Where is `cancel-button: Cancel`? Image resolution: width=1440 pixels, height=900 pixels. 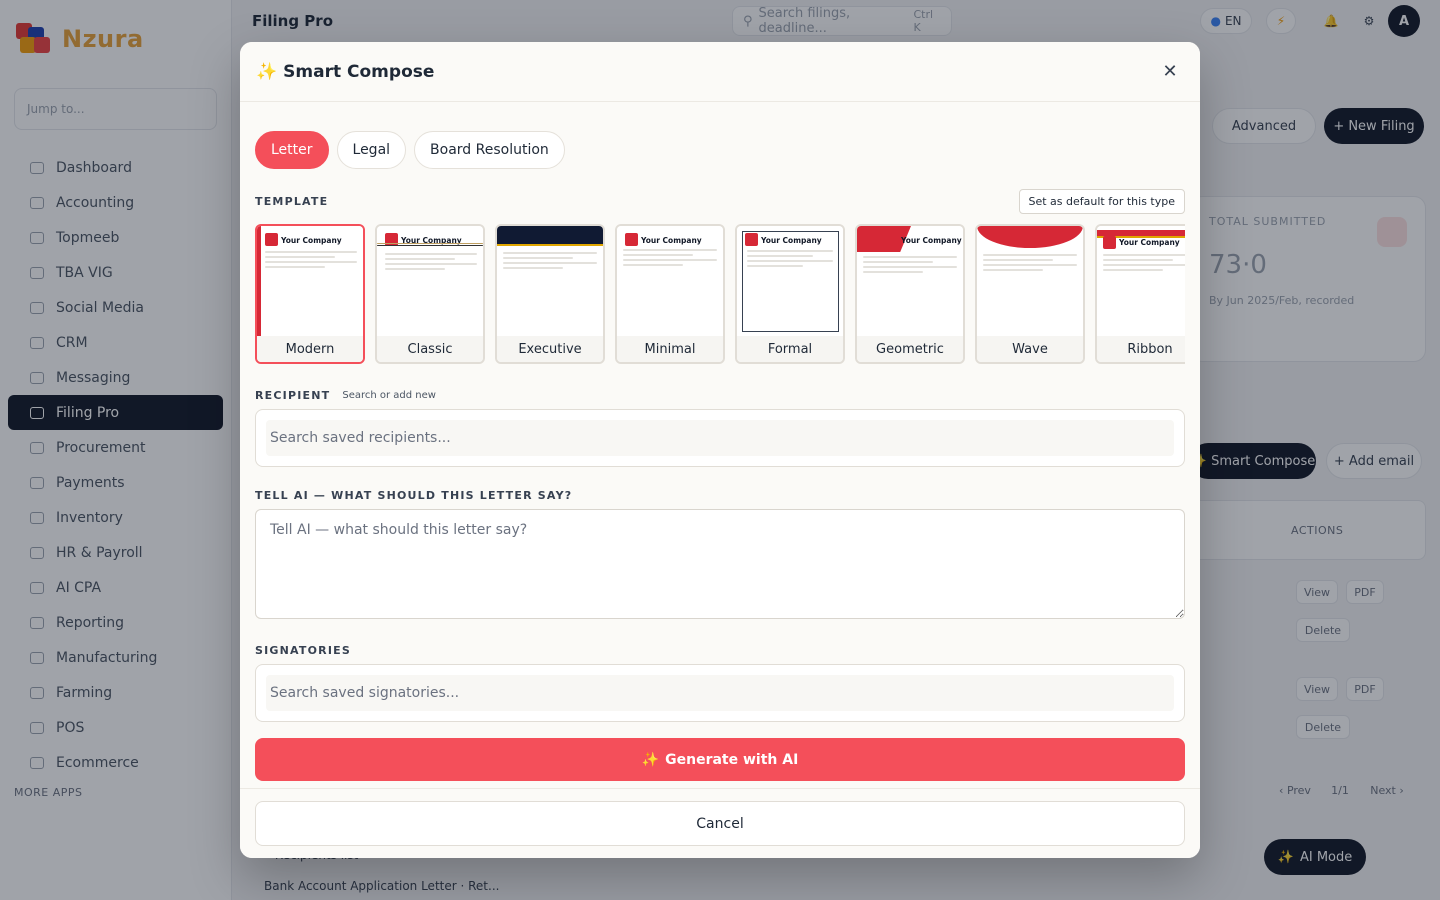
cancel-button: Cancel is located at coordinates (720, 823).